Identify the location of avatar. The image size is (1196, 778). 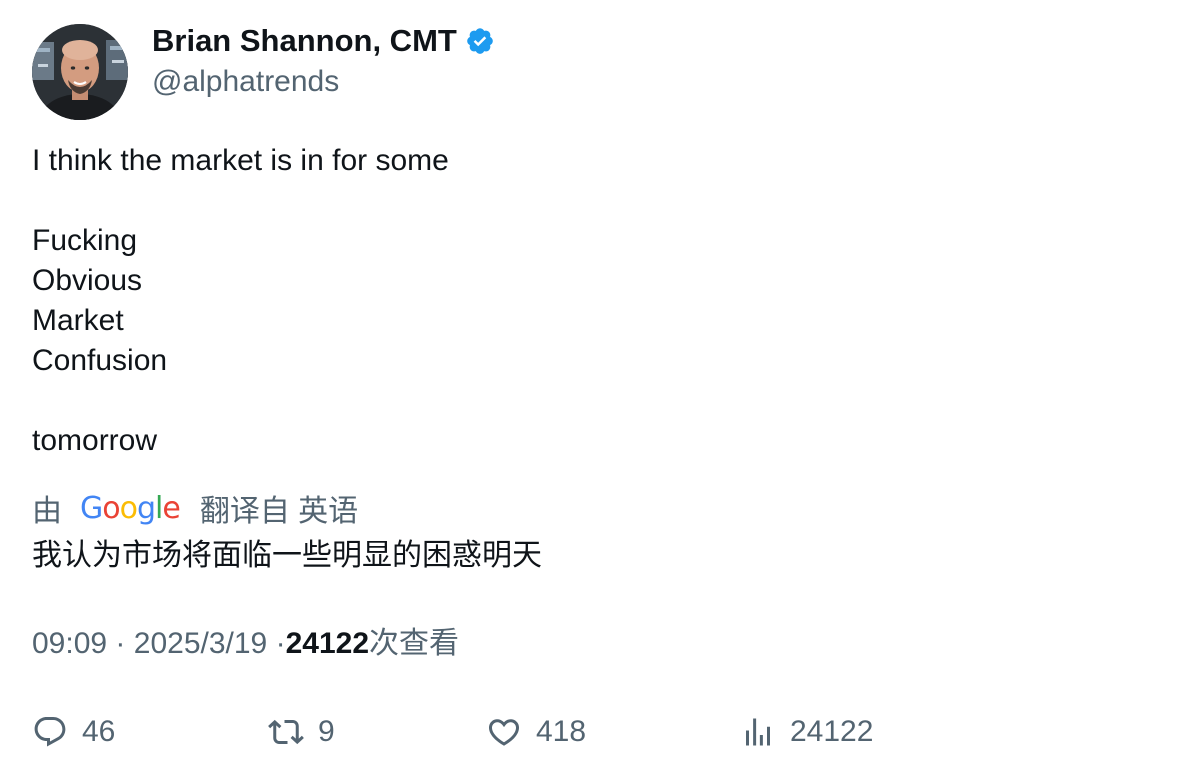
(80, 72).